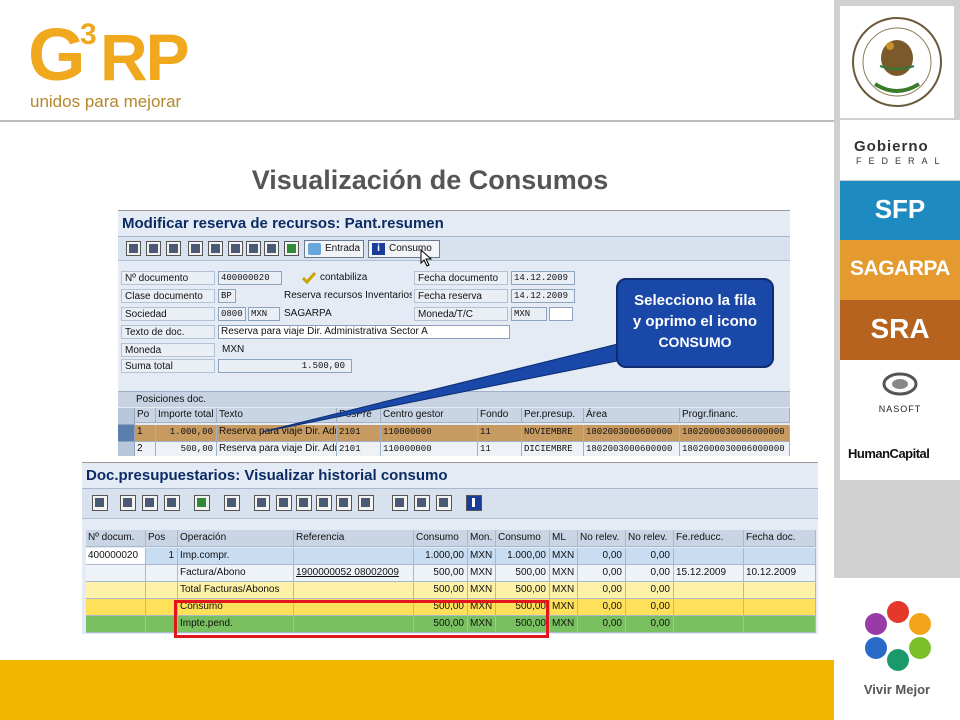 This screenshot has height=720, width=960. I want to click on callout-line-2: y oprimo el icono, so click(695, 321).